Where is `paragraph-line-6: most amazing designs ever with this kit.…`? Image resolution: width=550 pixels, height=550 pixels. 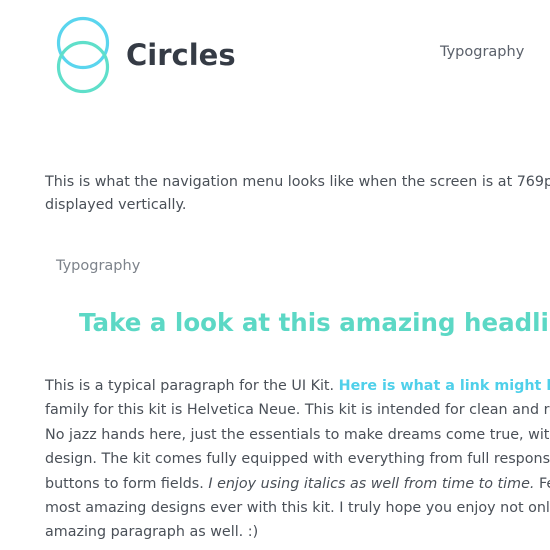 paragraph-line-6: most amazing designs ever with this kit.… is located at coordinates (297, 508).